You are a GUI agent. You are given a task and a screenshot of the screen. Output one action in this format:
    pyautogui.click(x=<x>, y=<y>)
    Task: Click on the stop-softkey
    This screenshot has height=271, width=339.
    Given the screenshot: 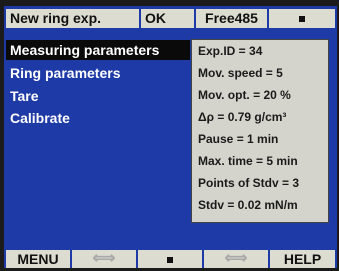 What is the action you would take?
    pyautogui.click(x=170, y=259)
    